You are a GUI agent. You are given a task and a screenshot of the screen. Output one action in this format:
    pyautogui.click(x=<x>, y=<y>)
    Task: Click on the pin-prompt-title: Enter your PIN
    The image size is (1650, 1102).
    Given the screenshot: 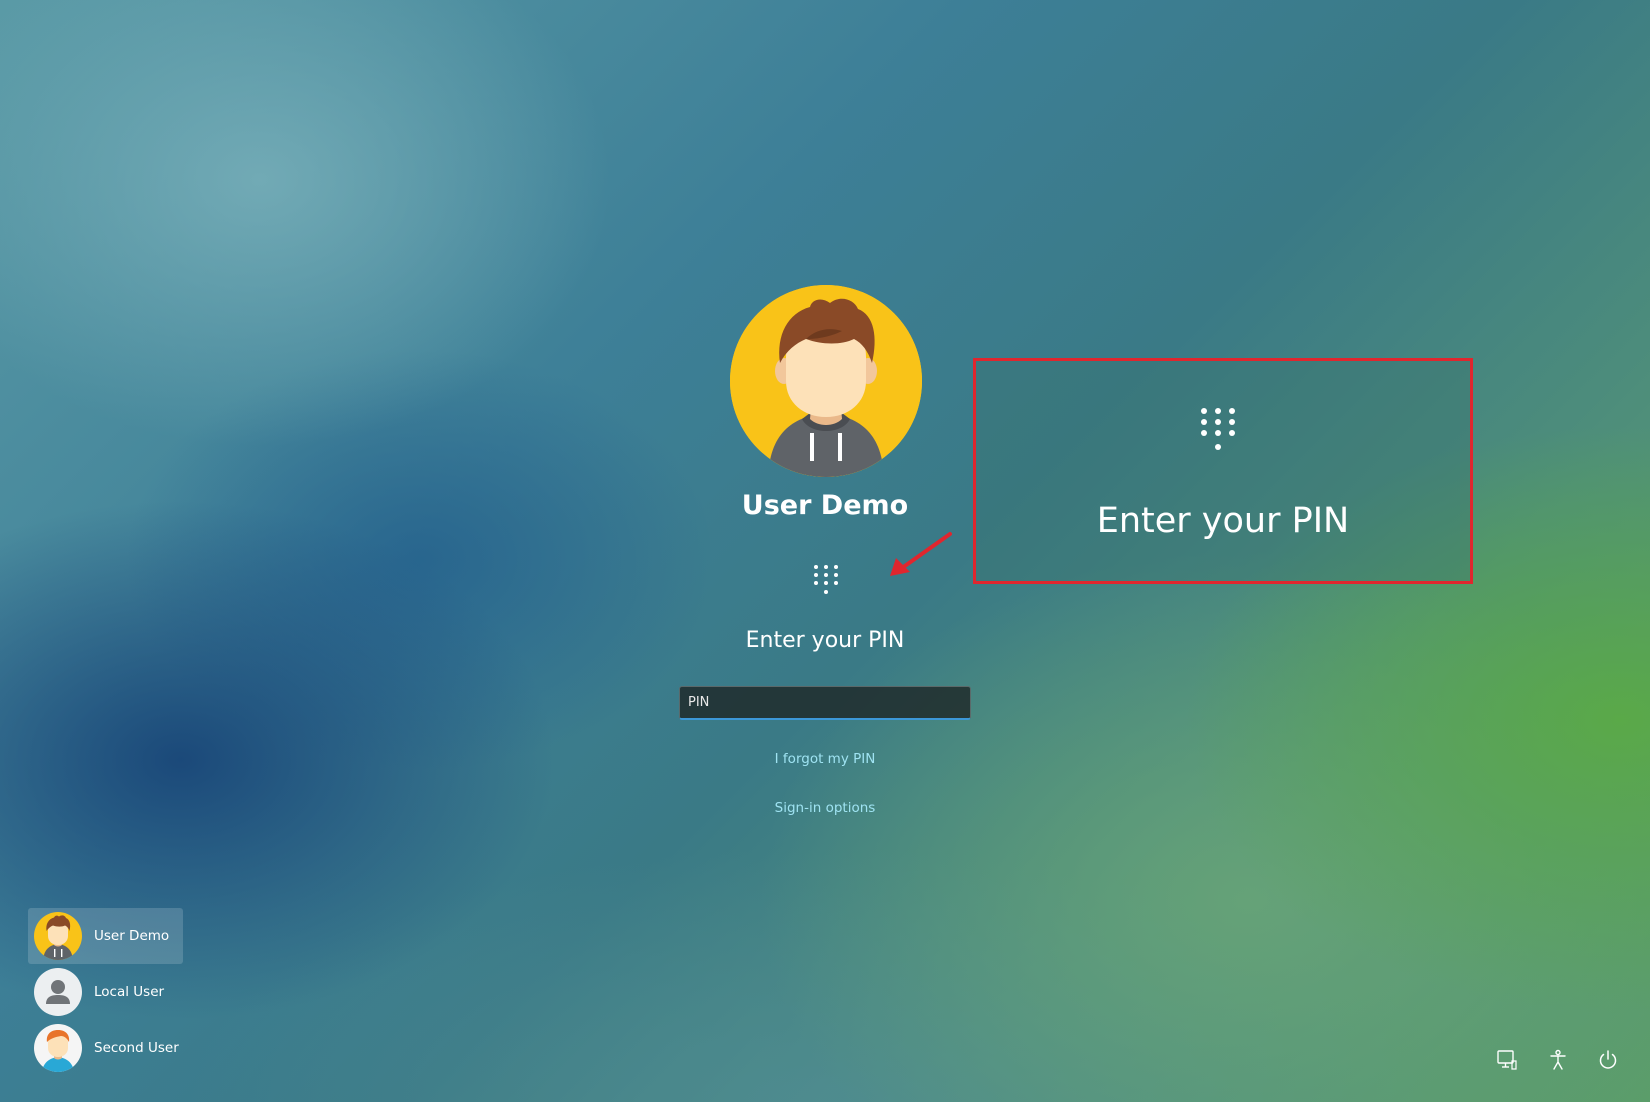 What is the action you would take?
    pyautogui.click(x=825, y=640)
    